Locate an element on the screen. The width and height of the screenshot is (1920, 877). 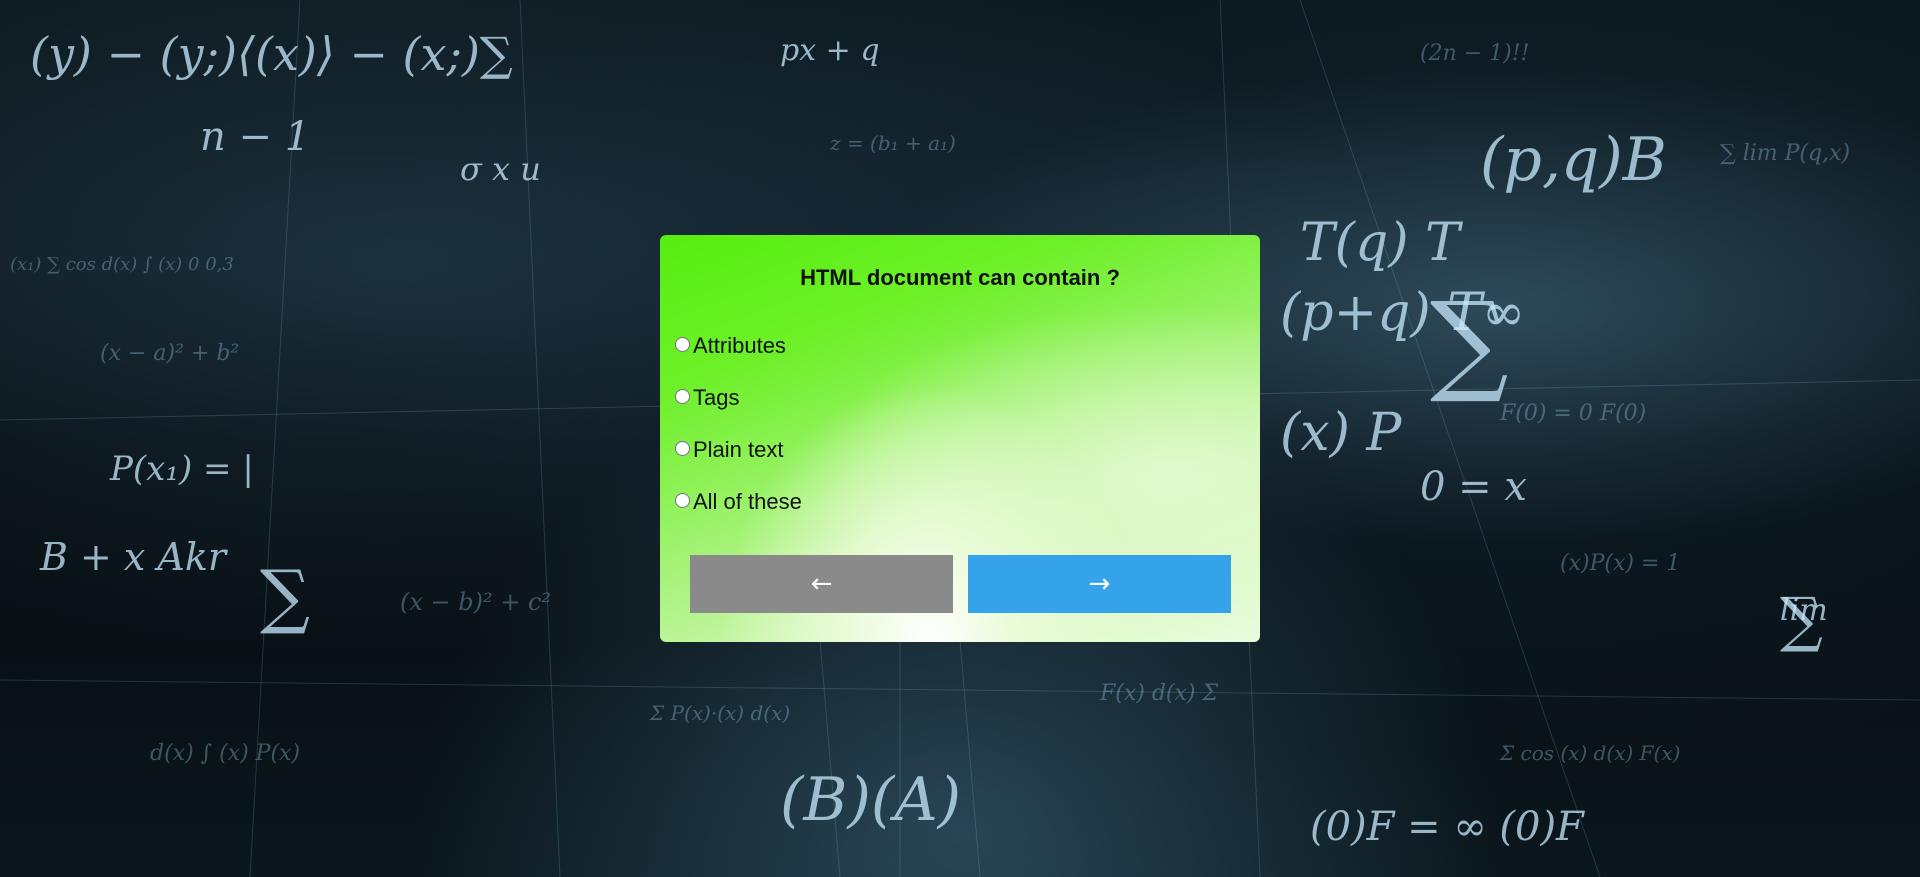
svg-text: px + q is located at coordinates (830, 50).